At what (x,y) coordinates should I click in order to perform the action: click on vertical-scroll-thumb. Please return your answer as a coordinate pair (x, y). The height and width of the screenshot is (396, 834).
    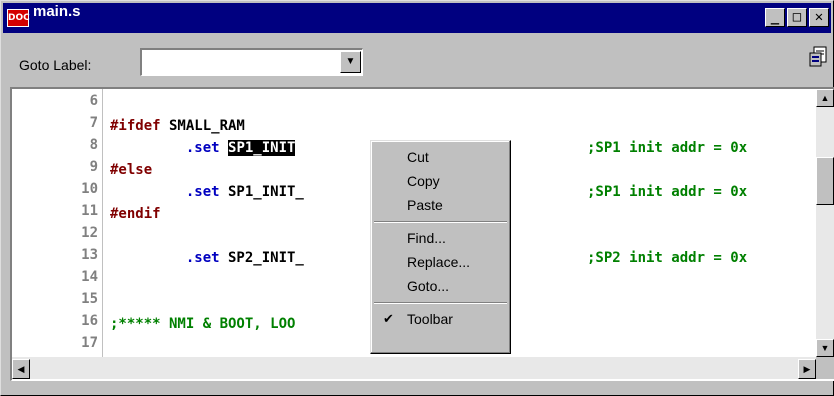
    Looking at the image, I should click on (825, 181).